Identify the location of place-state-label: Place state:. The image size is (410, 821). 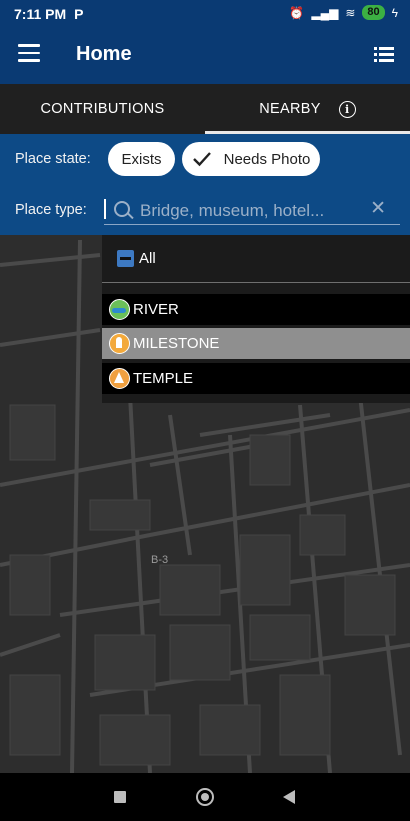
(53, 159).